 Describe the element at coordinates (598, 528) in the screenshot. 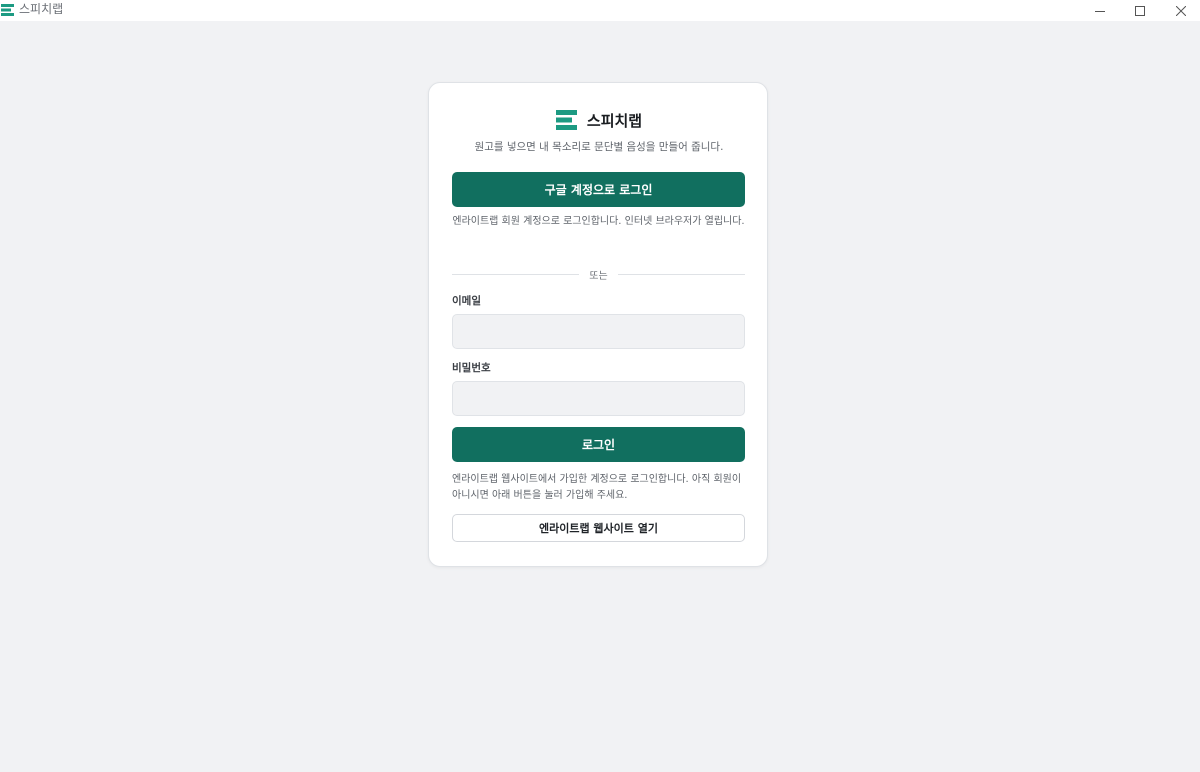

I see `open-website-button: 엔라이트랩 웹사이트 열기` at that location.